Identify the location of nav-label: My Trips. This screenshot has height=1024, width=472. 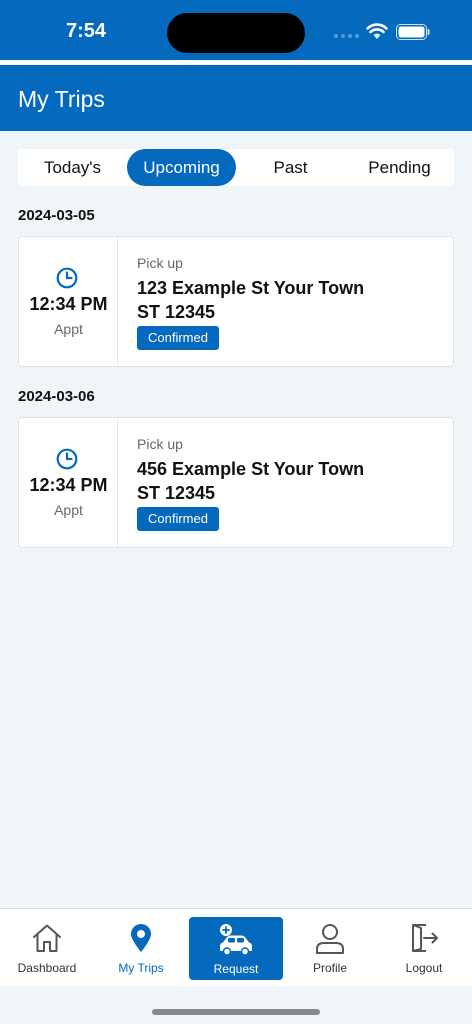
(141, 968).